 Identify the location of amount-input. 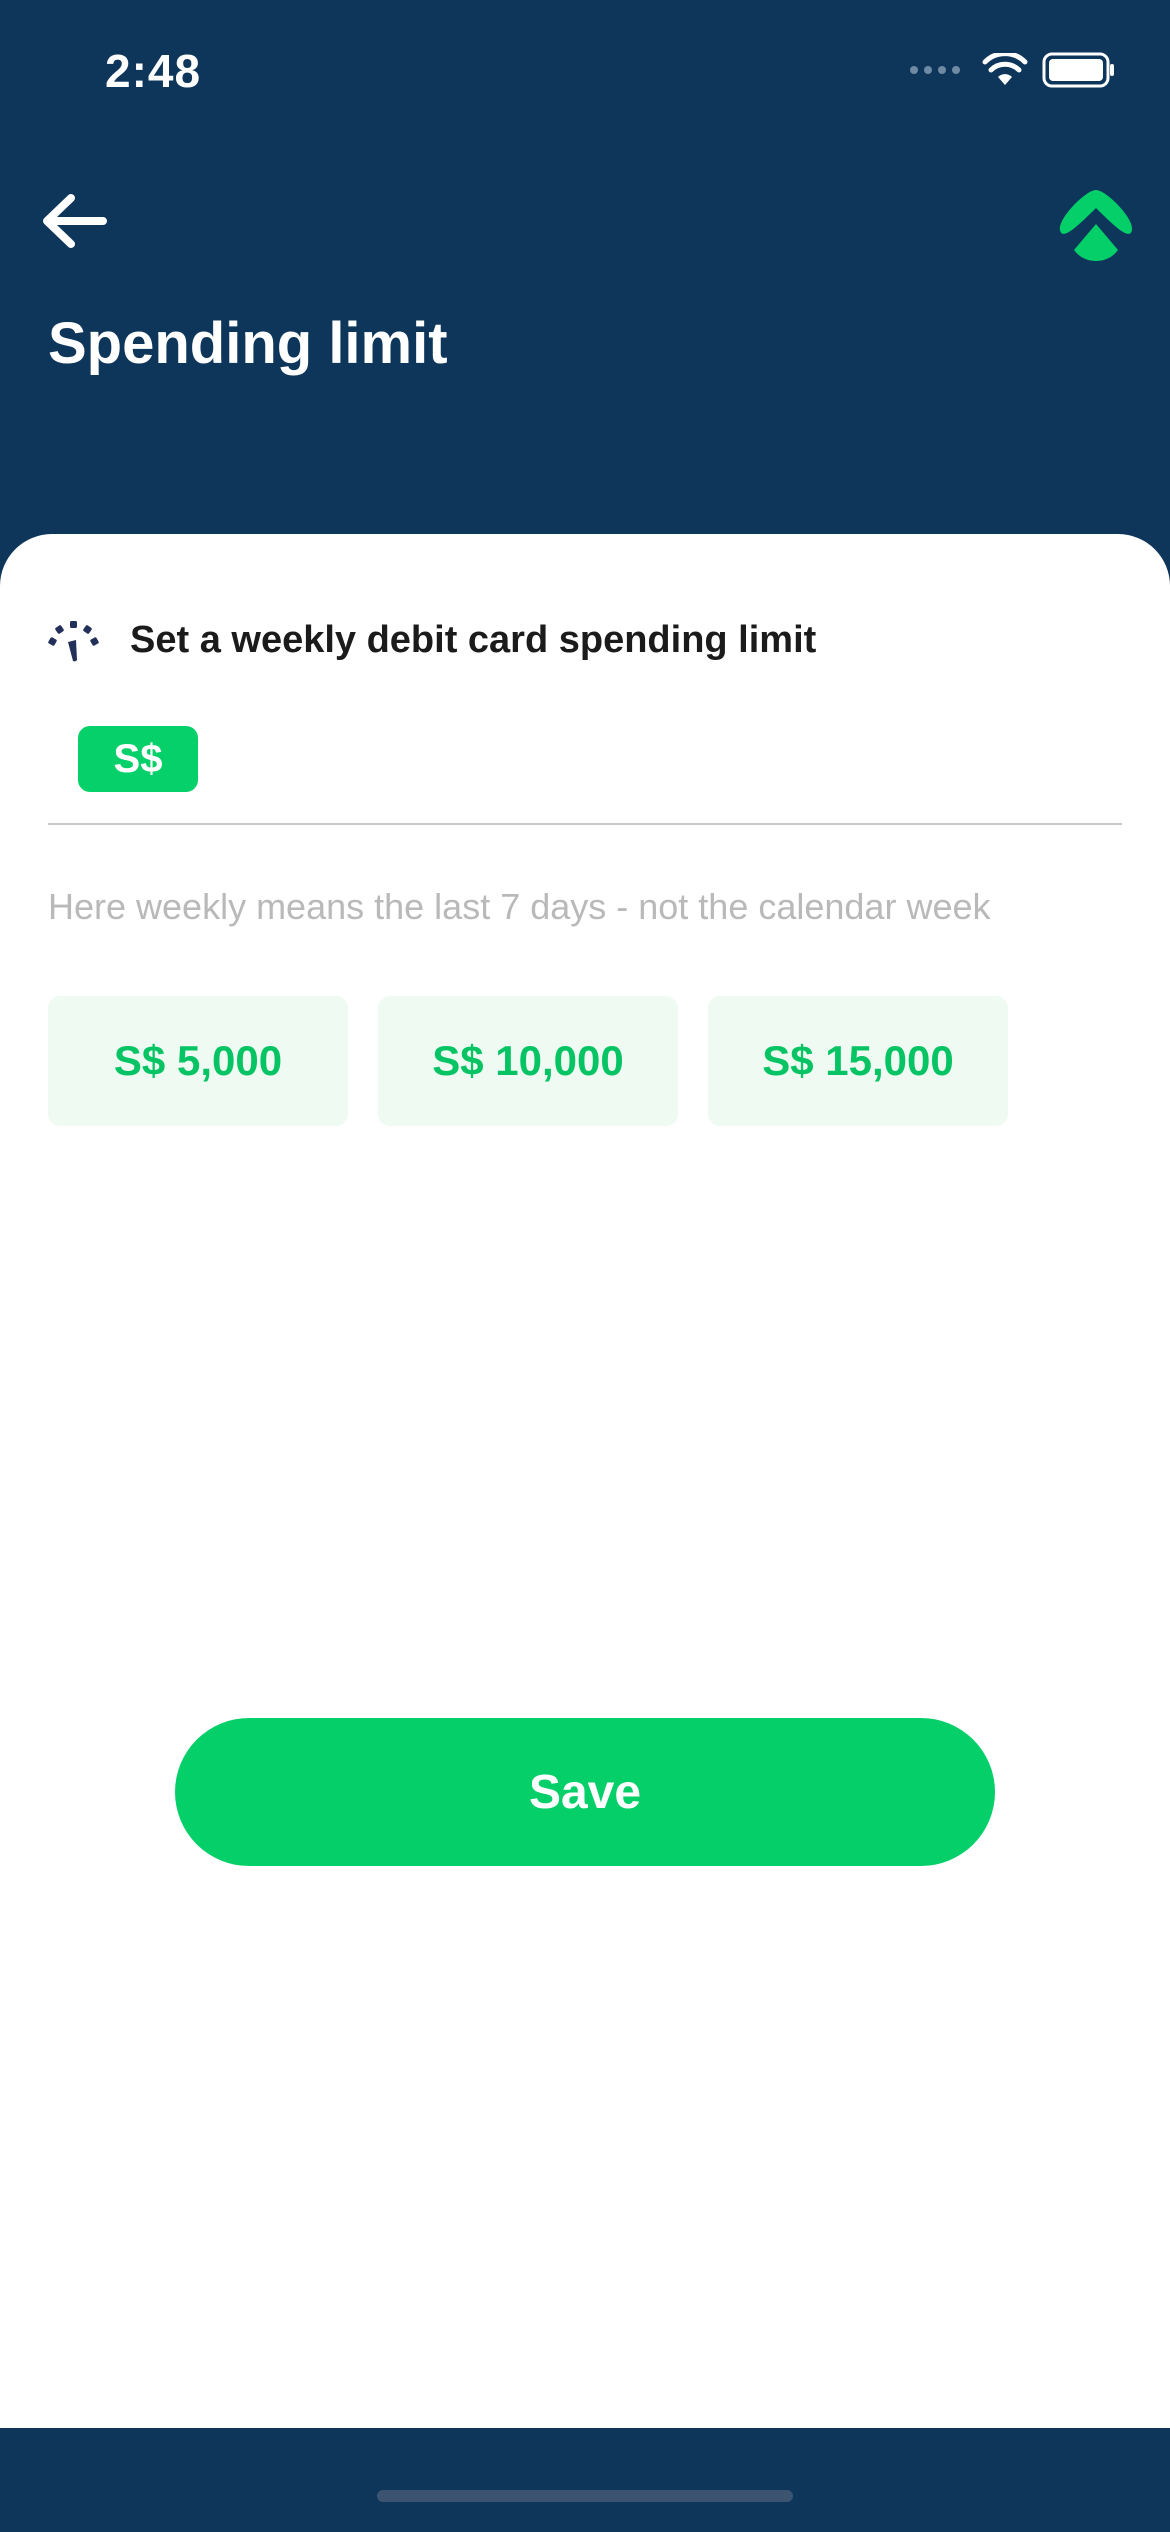
(670, 759).